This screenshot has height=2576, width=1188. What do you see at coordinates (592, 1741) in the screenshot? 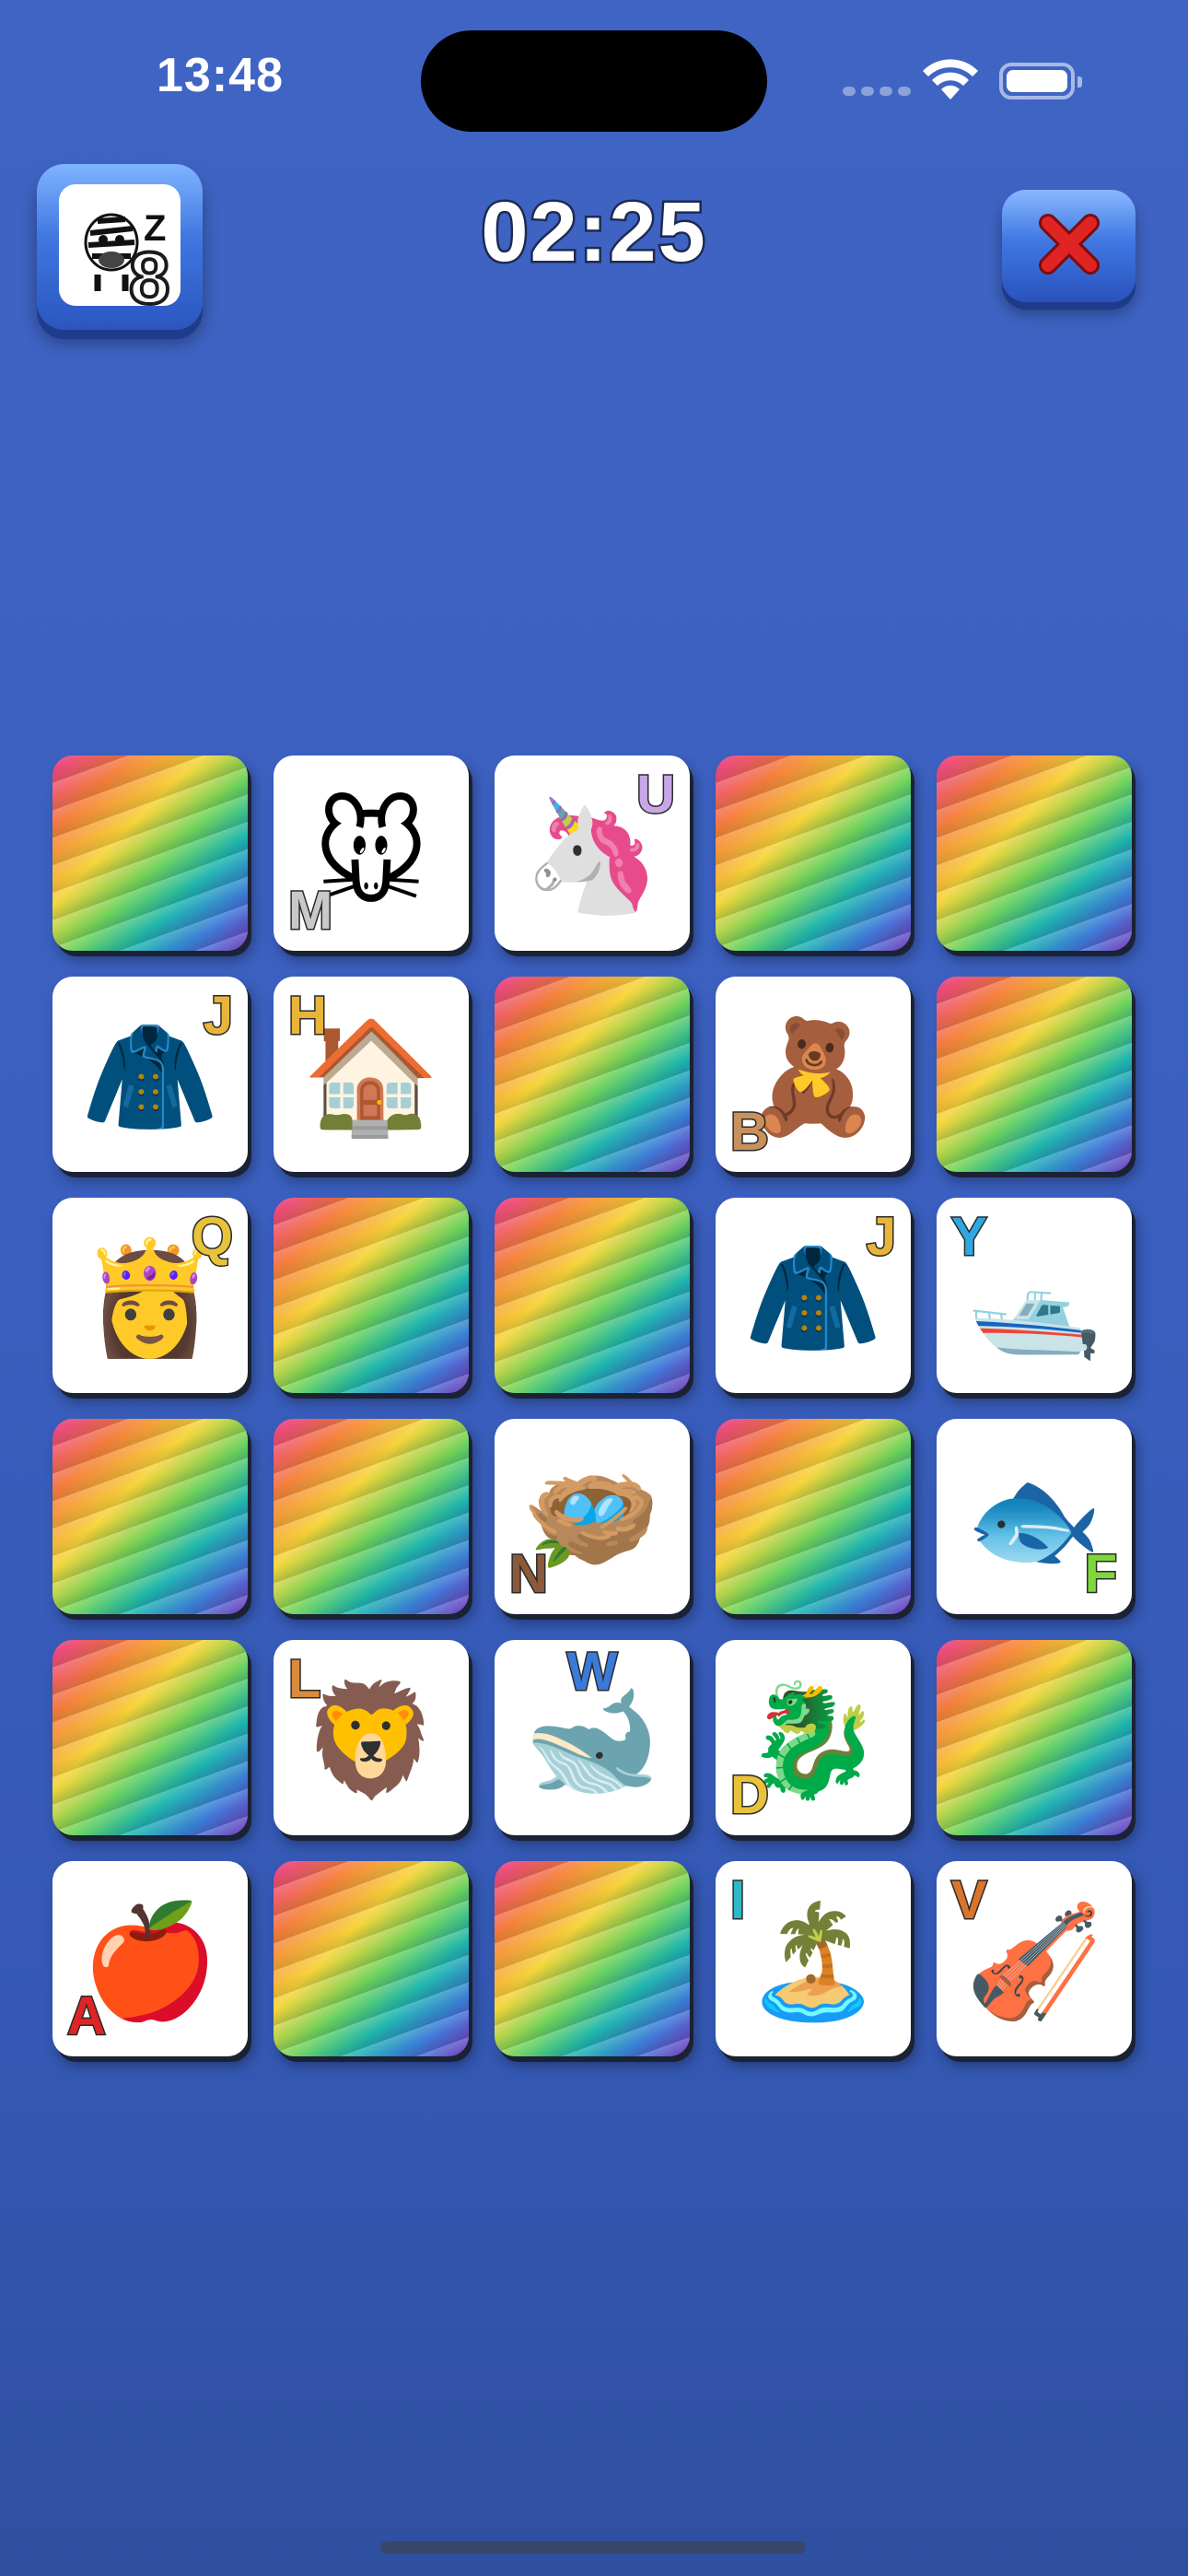
I see `whale-icon: 🐋` at bounding box center [592, 1741].